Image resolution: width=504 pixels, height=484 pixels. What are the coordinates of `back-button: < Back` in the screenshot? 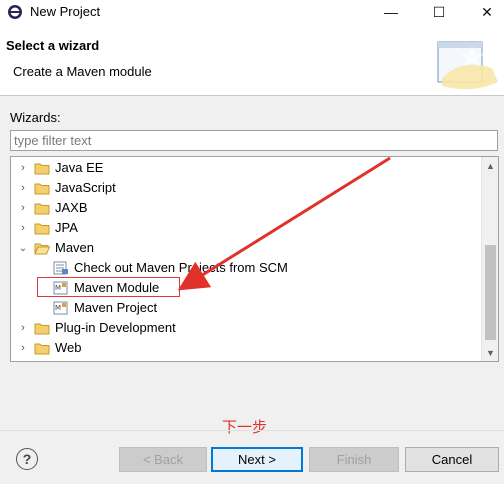 It's located at (163, 459).